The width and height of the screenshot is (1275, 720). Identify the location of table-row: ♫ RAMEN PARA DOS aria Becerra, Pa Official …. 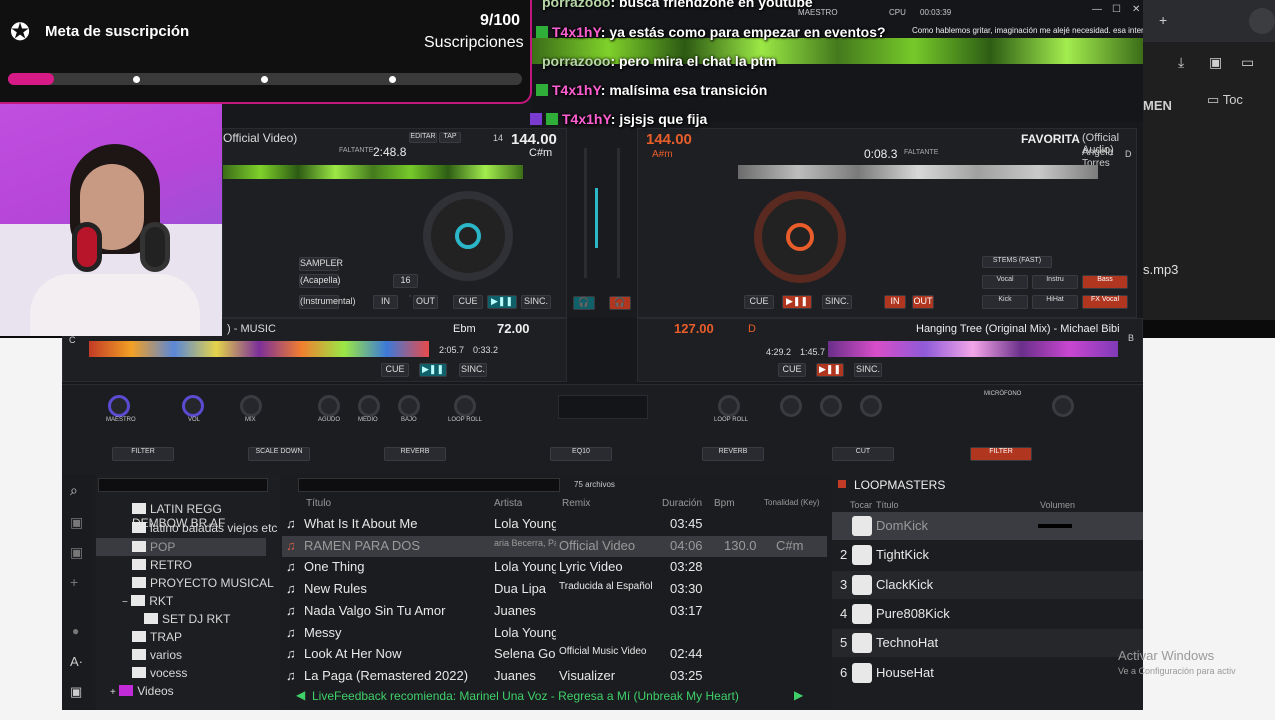
(554, 546).